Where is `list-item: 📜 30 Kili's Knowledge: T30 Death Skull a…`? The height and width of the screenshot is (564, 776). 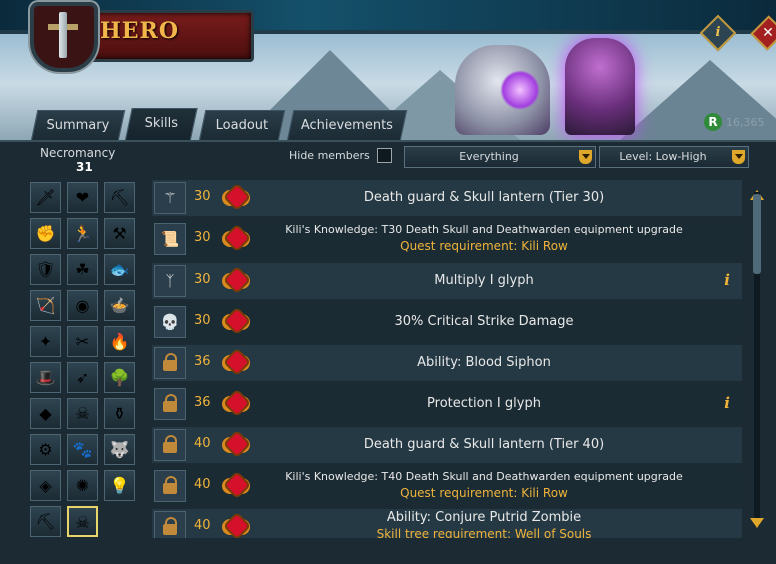
list-item: 📜 30 Kili's Knowledge: T30 Death Skull a… is located at coordinates (447, 239).